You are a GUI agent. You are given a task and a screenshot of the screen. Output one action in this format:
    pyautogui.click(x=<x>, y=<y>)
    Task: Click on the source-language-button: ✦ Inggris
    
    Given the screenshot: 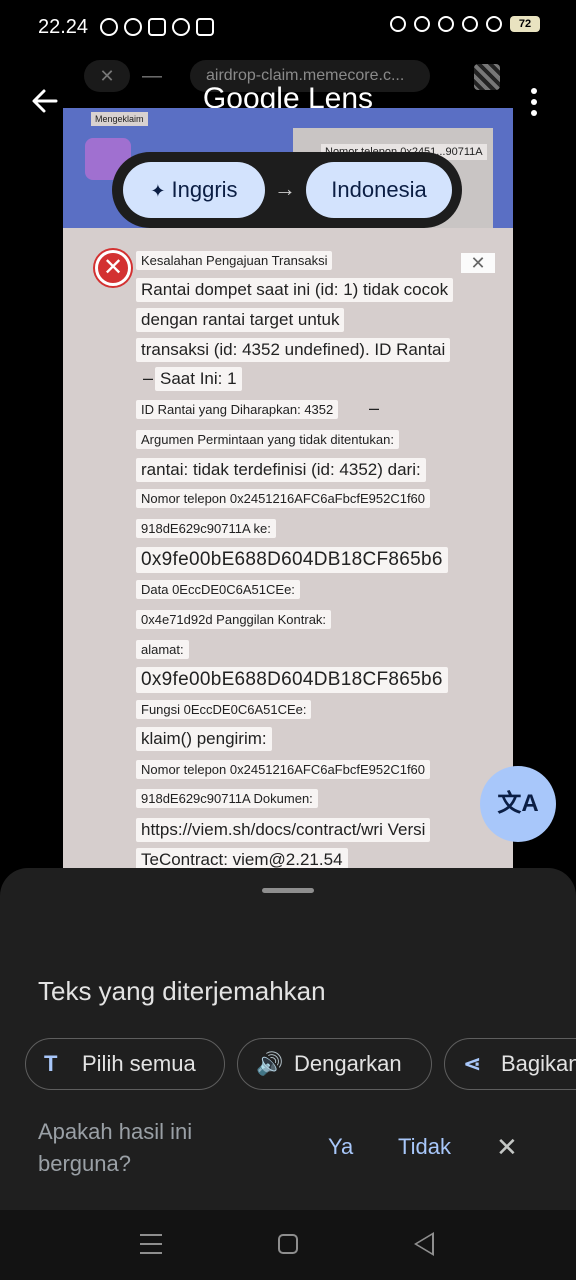 What is the action you would take?
    pyautogui.click(x=194, y=190)
    